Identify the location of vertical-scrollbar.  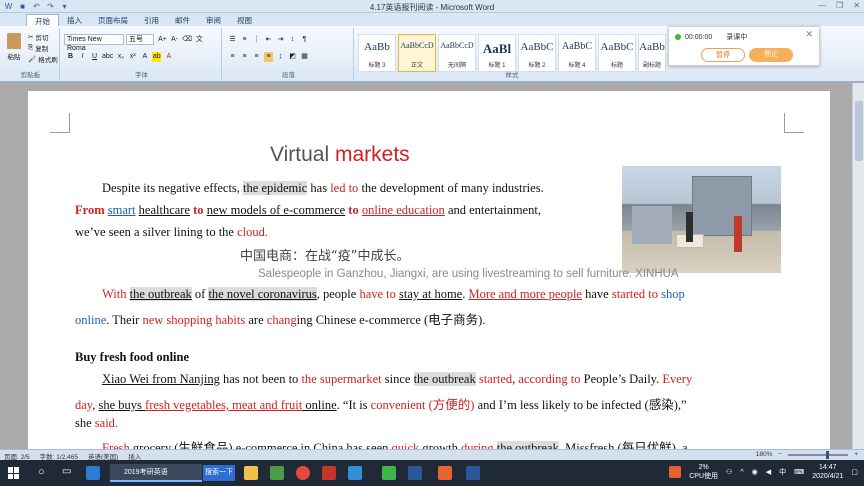
(858, 266).